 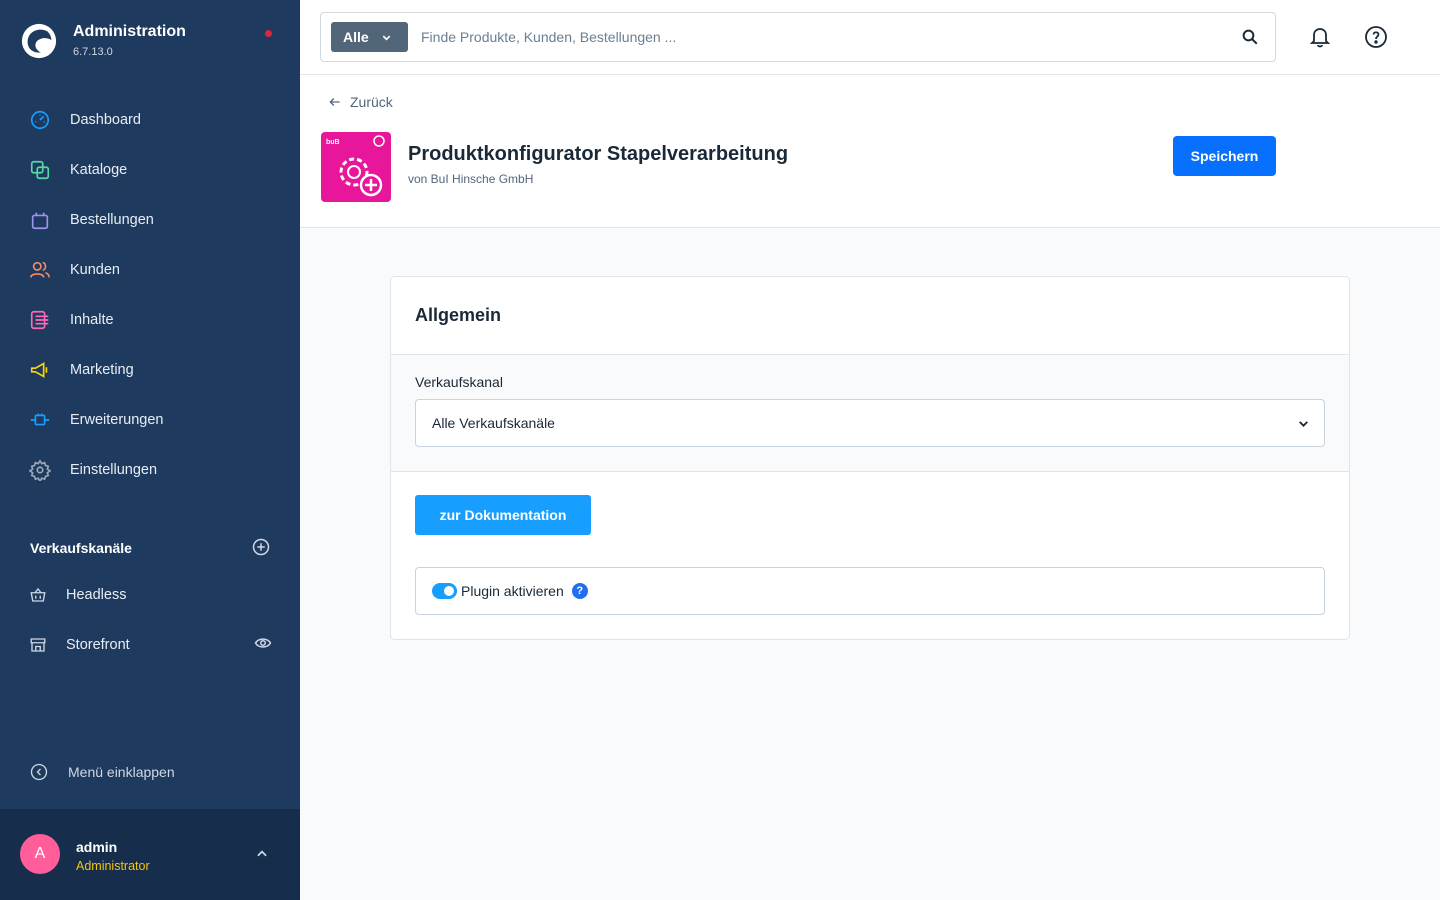 I want to click on basket-icon, so click(x=38, y=595).